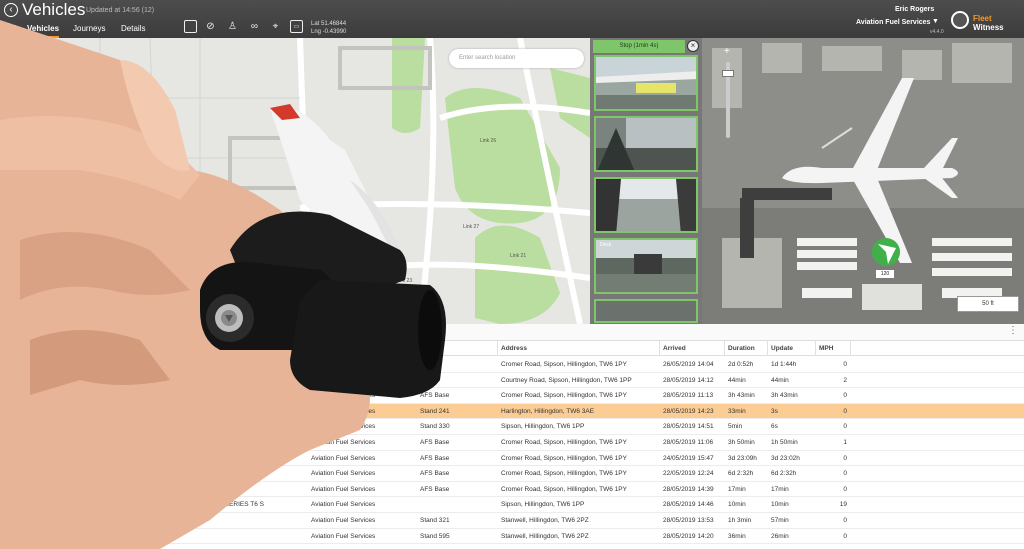 This screenshot has height=549, width=1024. I want to click on cell-num: 168, so click(97, 536).